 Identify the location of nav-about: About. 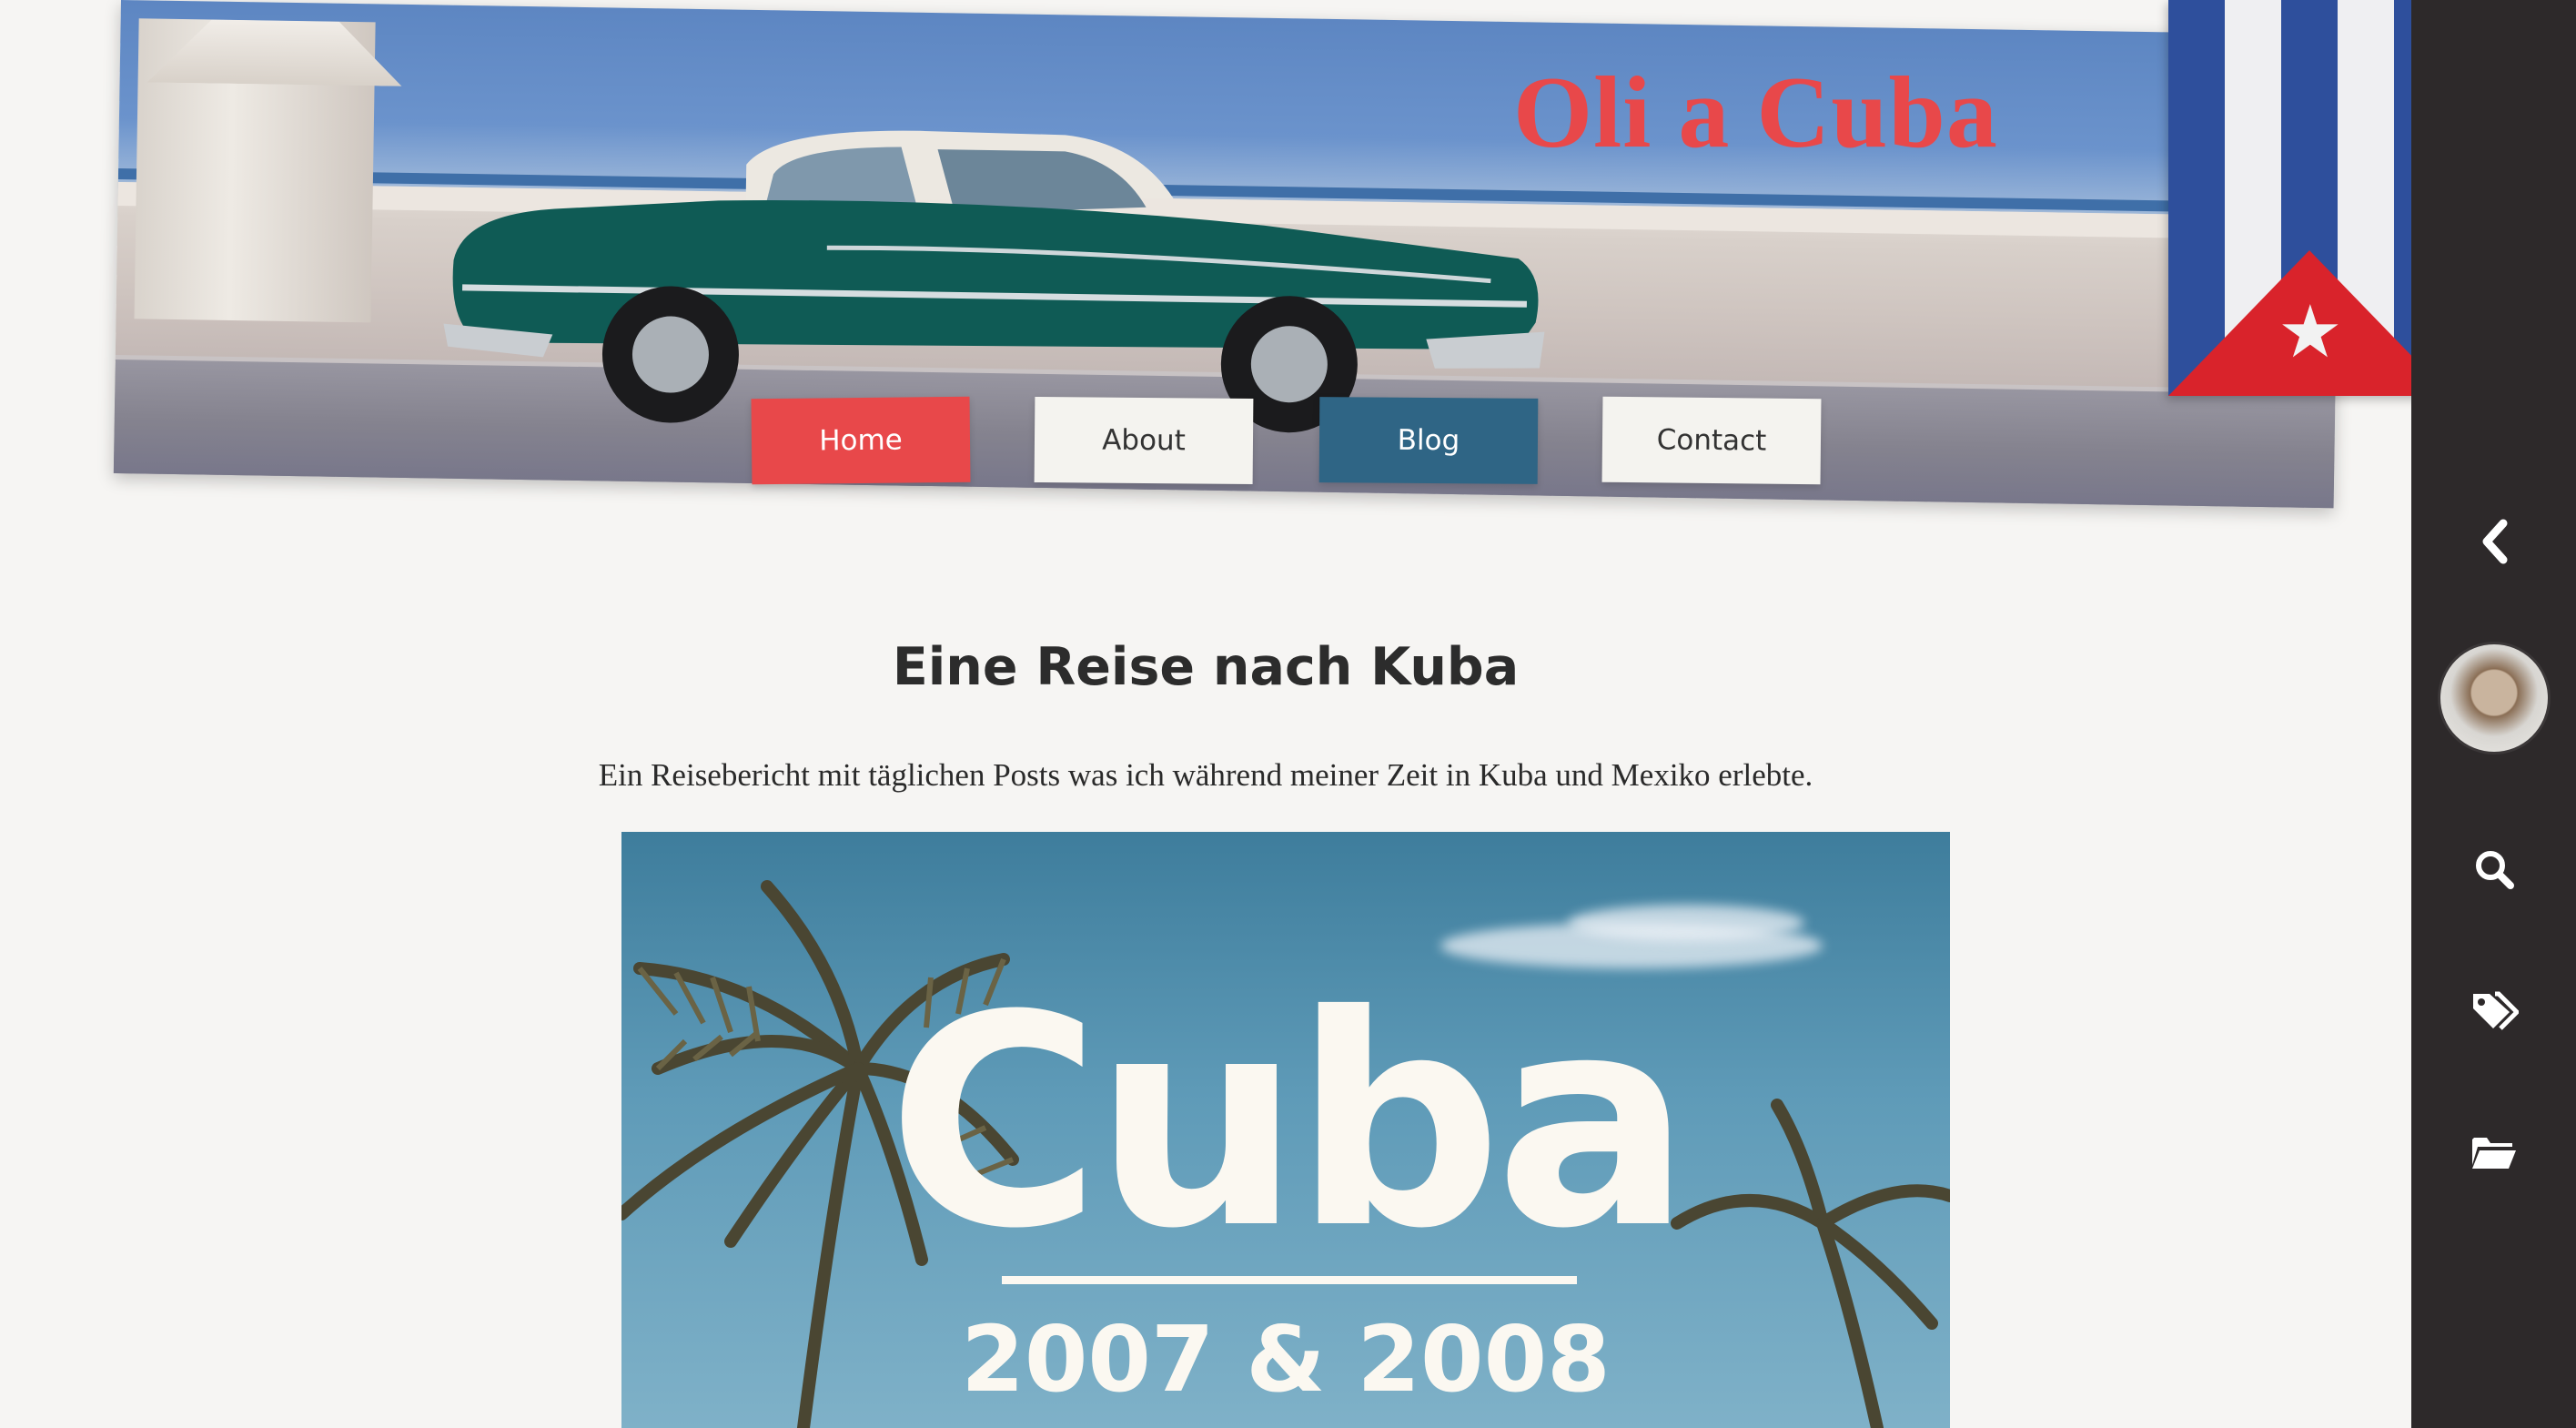
(1144, 440).